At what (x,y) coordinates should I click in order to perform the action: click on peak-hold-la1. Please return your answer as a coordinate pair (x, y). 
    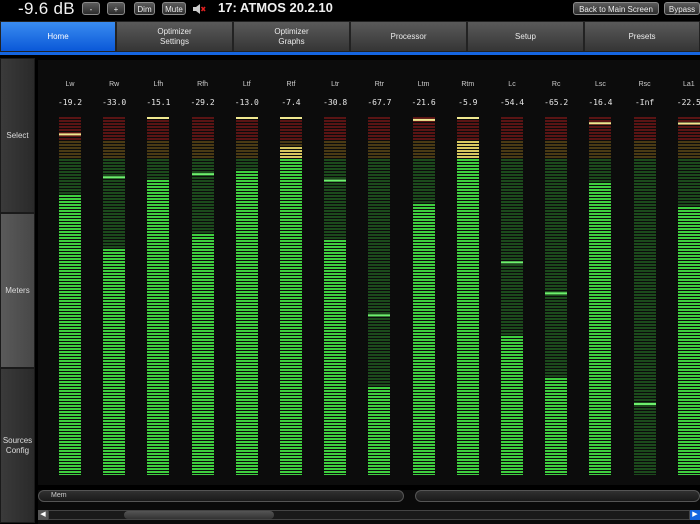
    Looking at the image, I should click on (688, 123).